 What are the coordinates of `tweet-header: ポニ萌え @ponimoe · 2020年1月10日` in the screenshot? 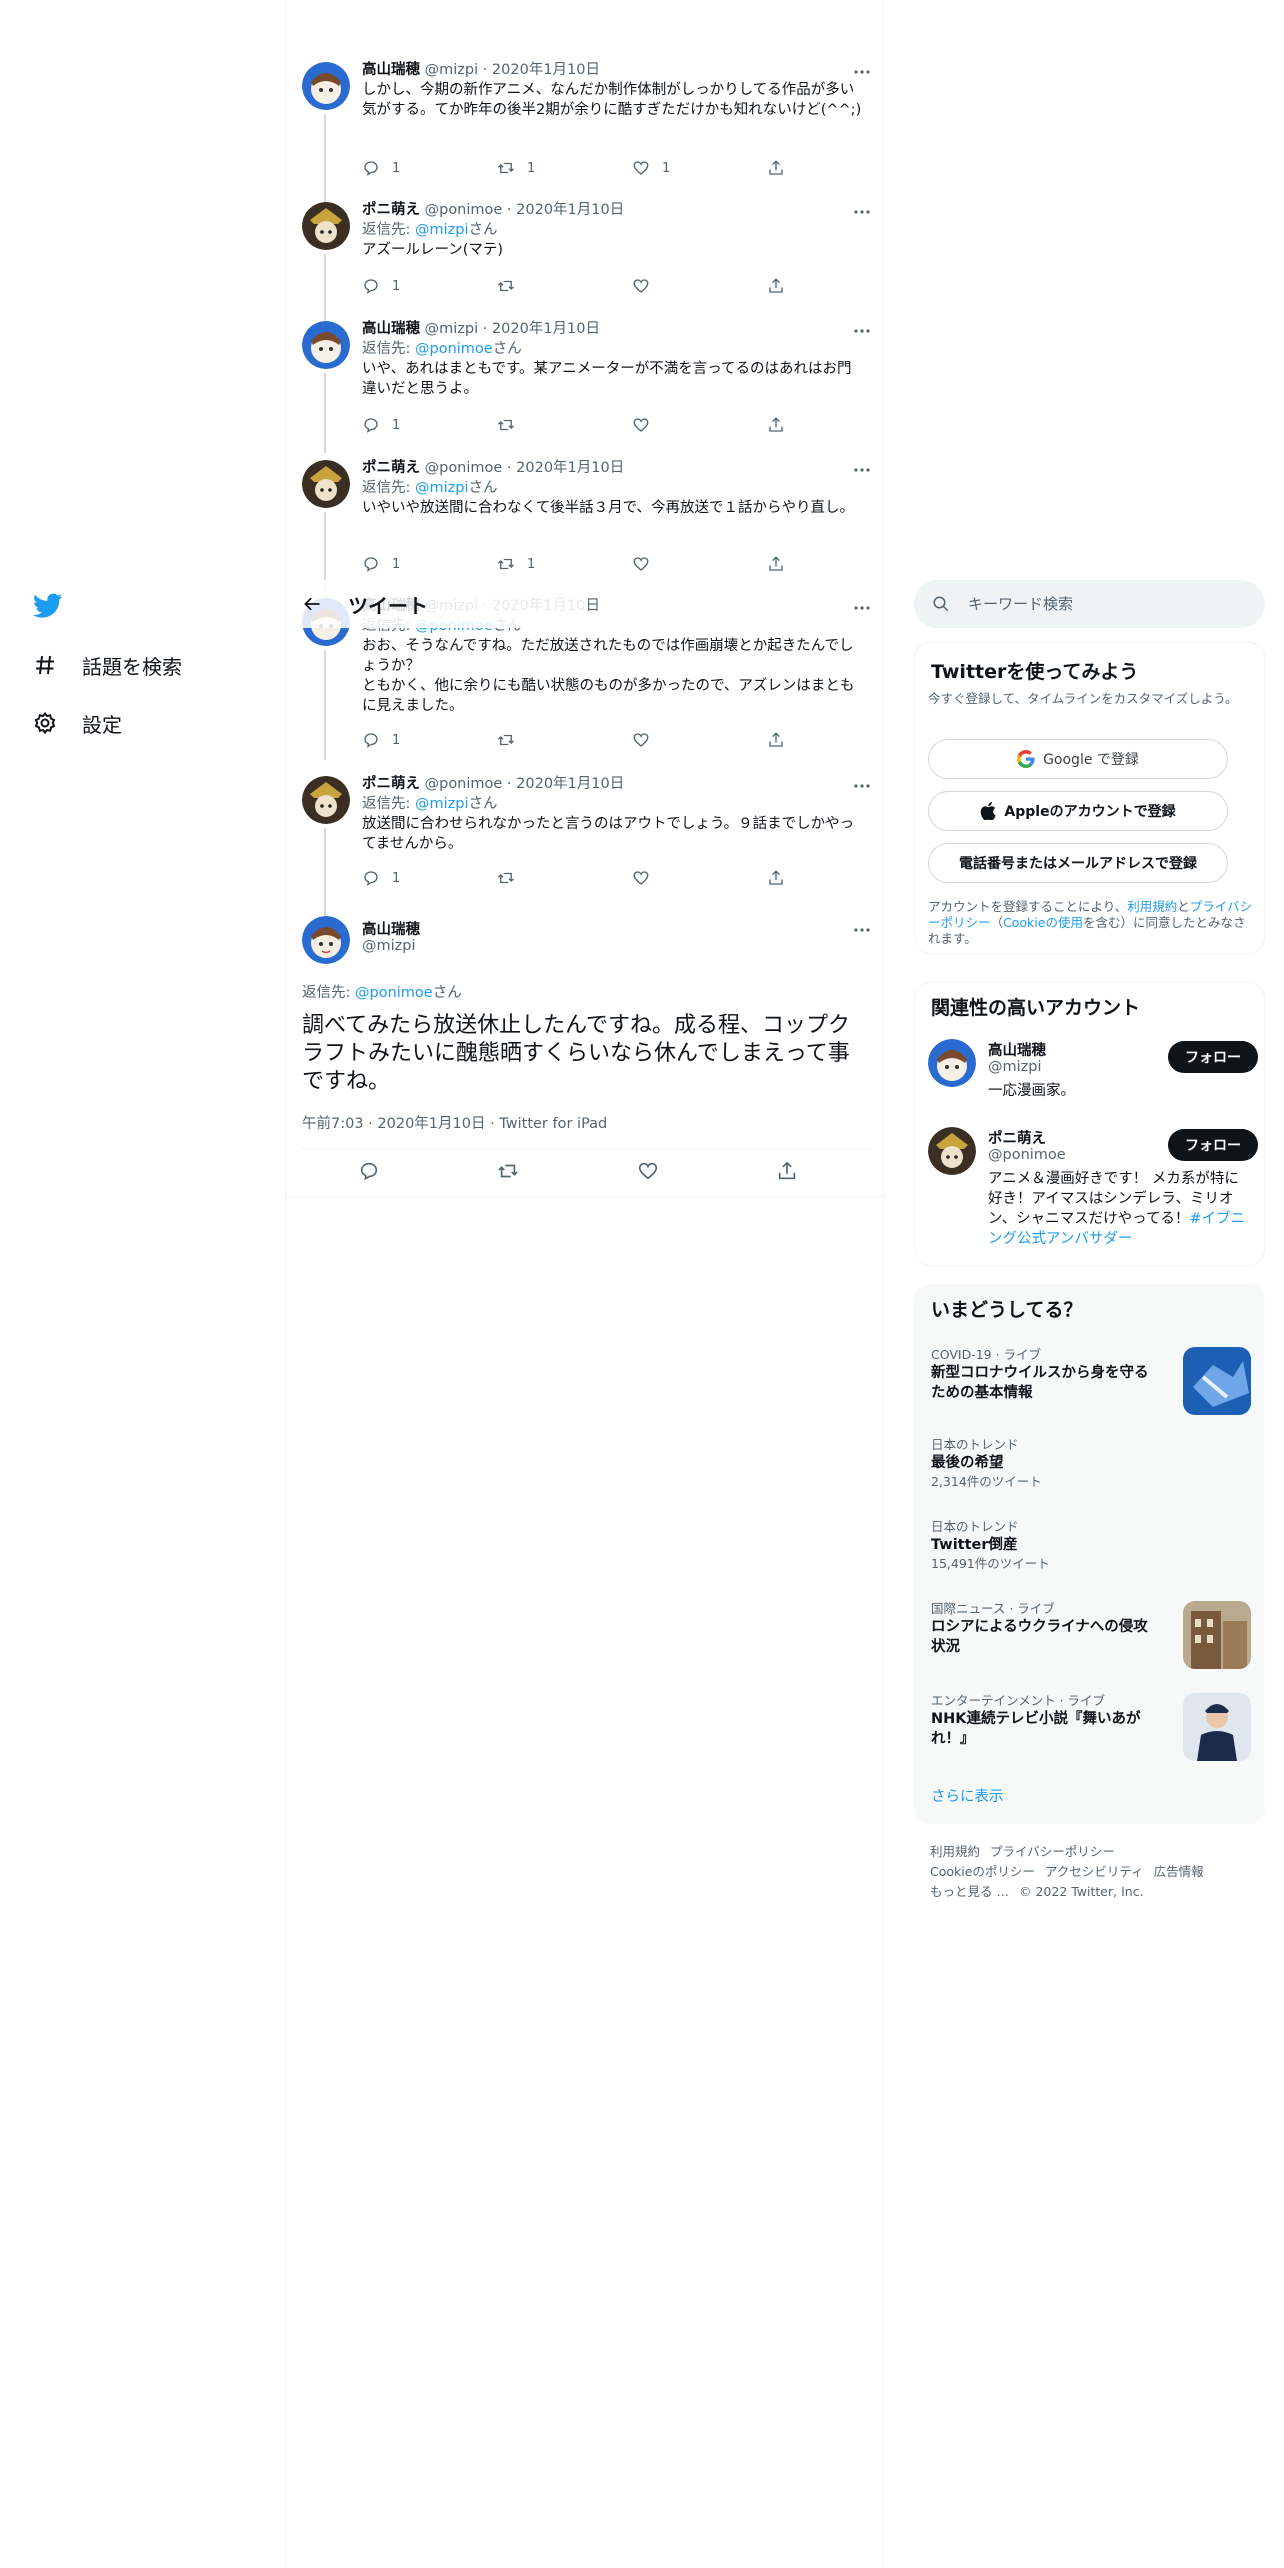 It's located at (612, 784).